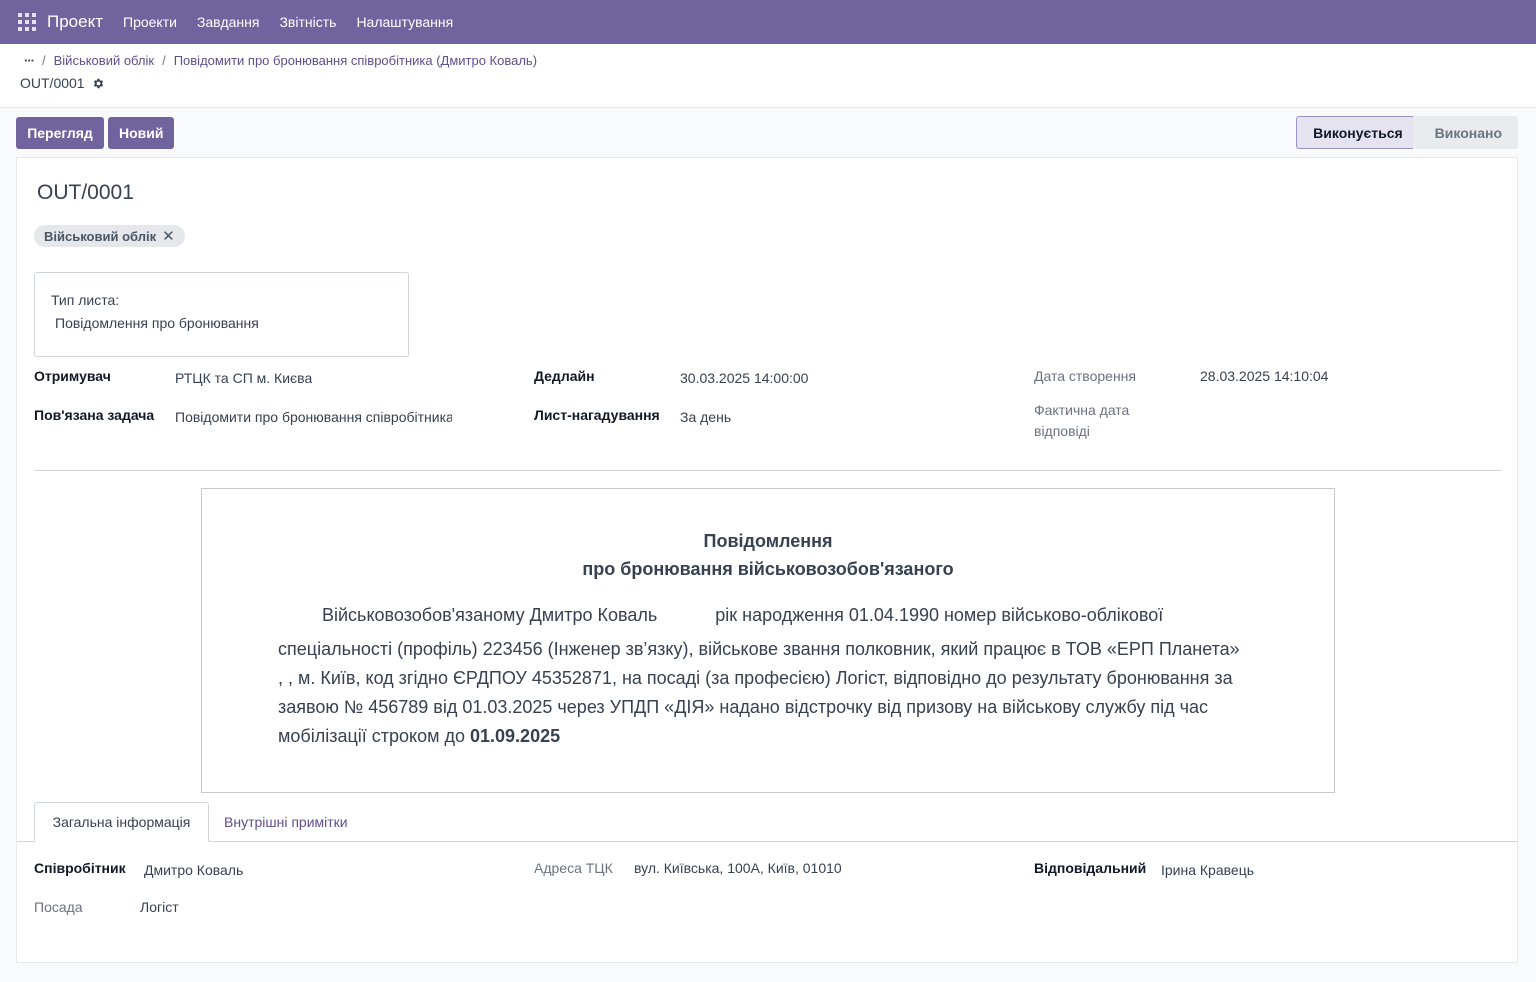 This screenshot has height=982, width=1536. What do you see at coordinates (490, 615) in the screenshot?
I see `letter-first-line-a: Військовозобов'язаному Дмитро Коваль` at bounding box center [490, 615].